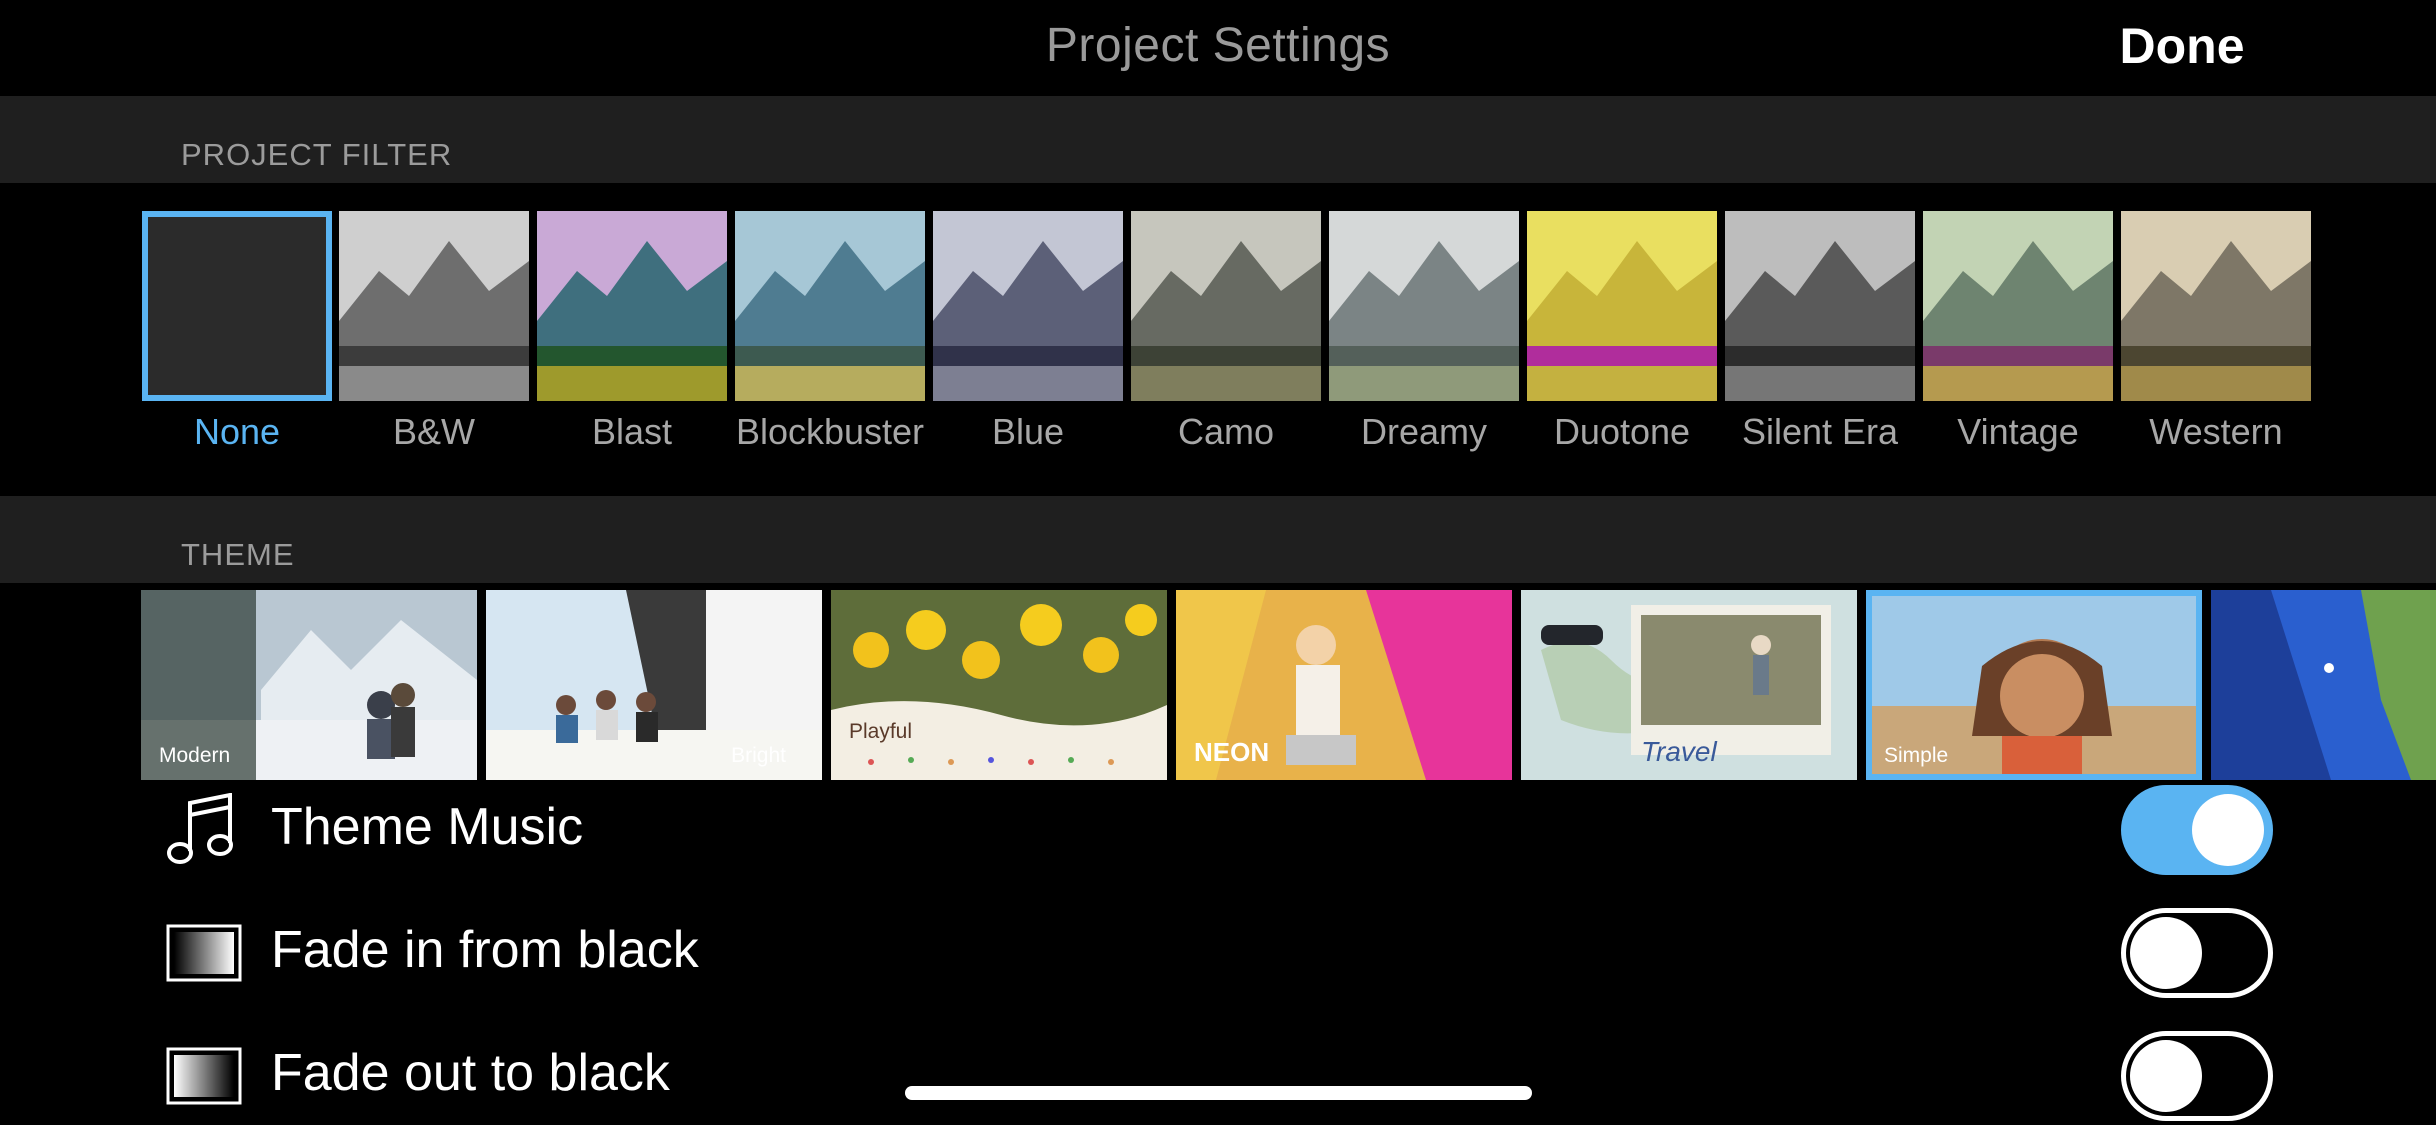  What do you see at coordinates (1226, 306) in the screenshot?
I see `filter-thumbnail-camo` at bounding box center [1226, 306].